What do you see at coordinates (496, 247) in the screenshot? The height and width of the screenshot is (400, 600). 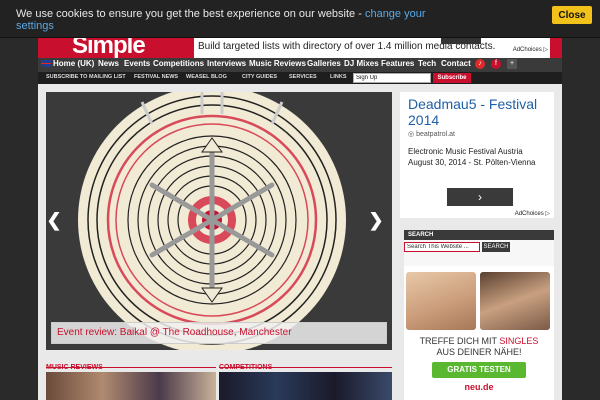 I see `search-button: SEARCH` at bounding box center [496, 247].